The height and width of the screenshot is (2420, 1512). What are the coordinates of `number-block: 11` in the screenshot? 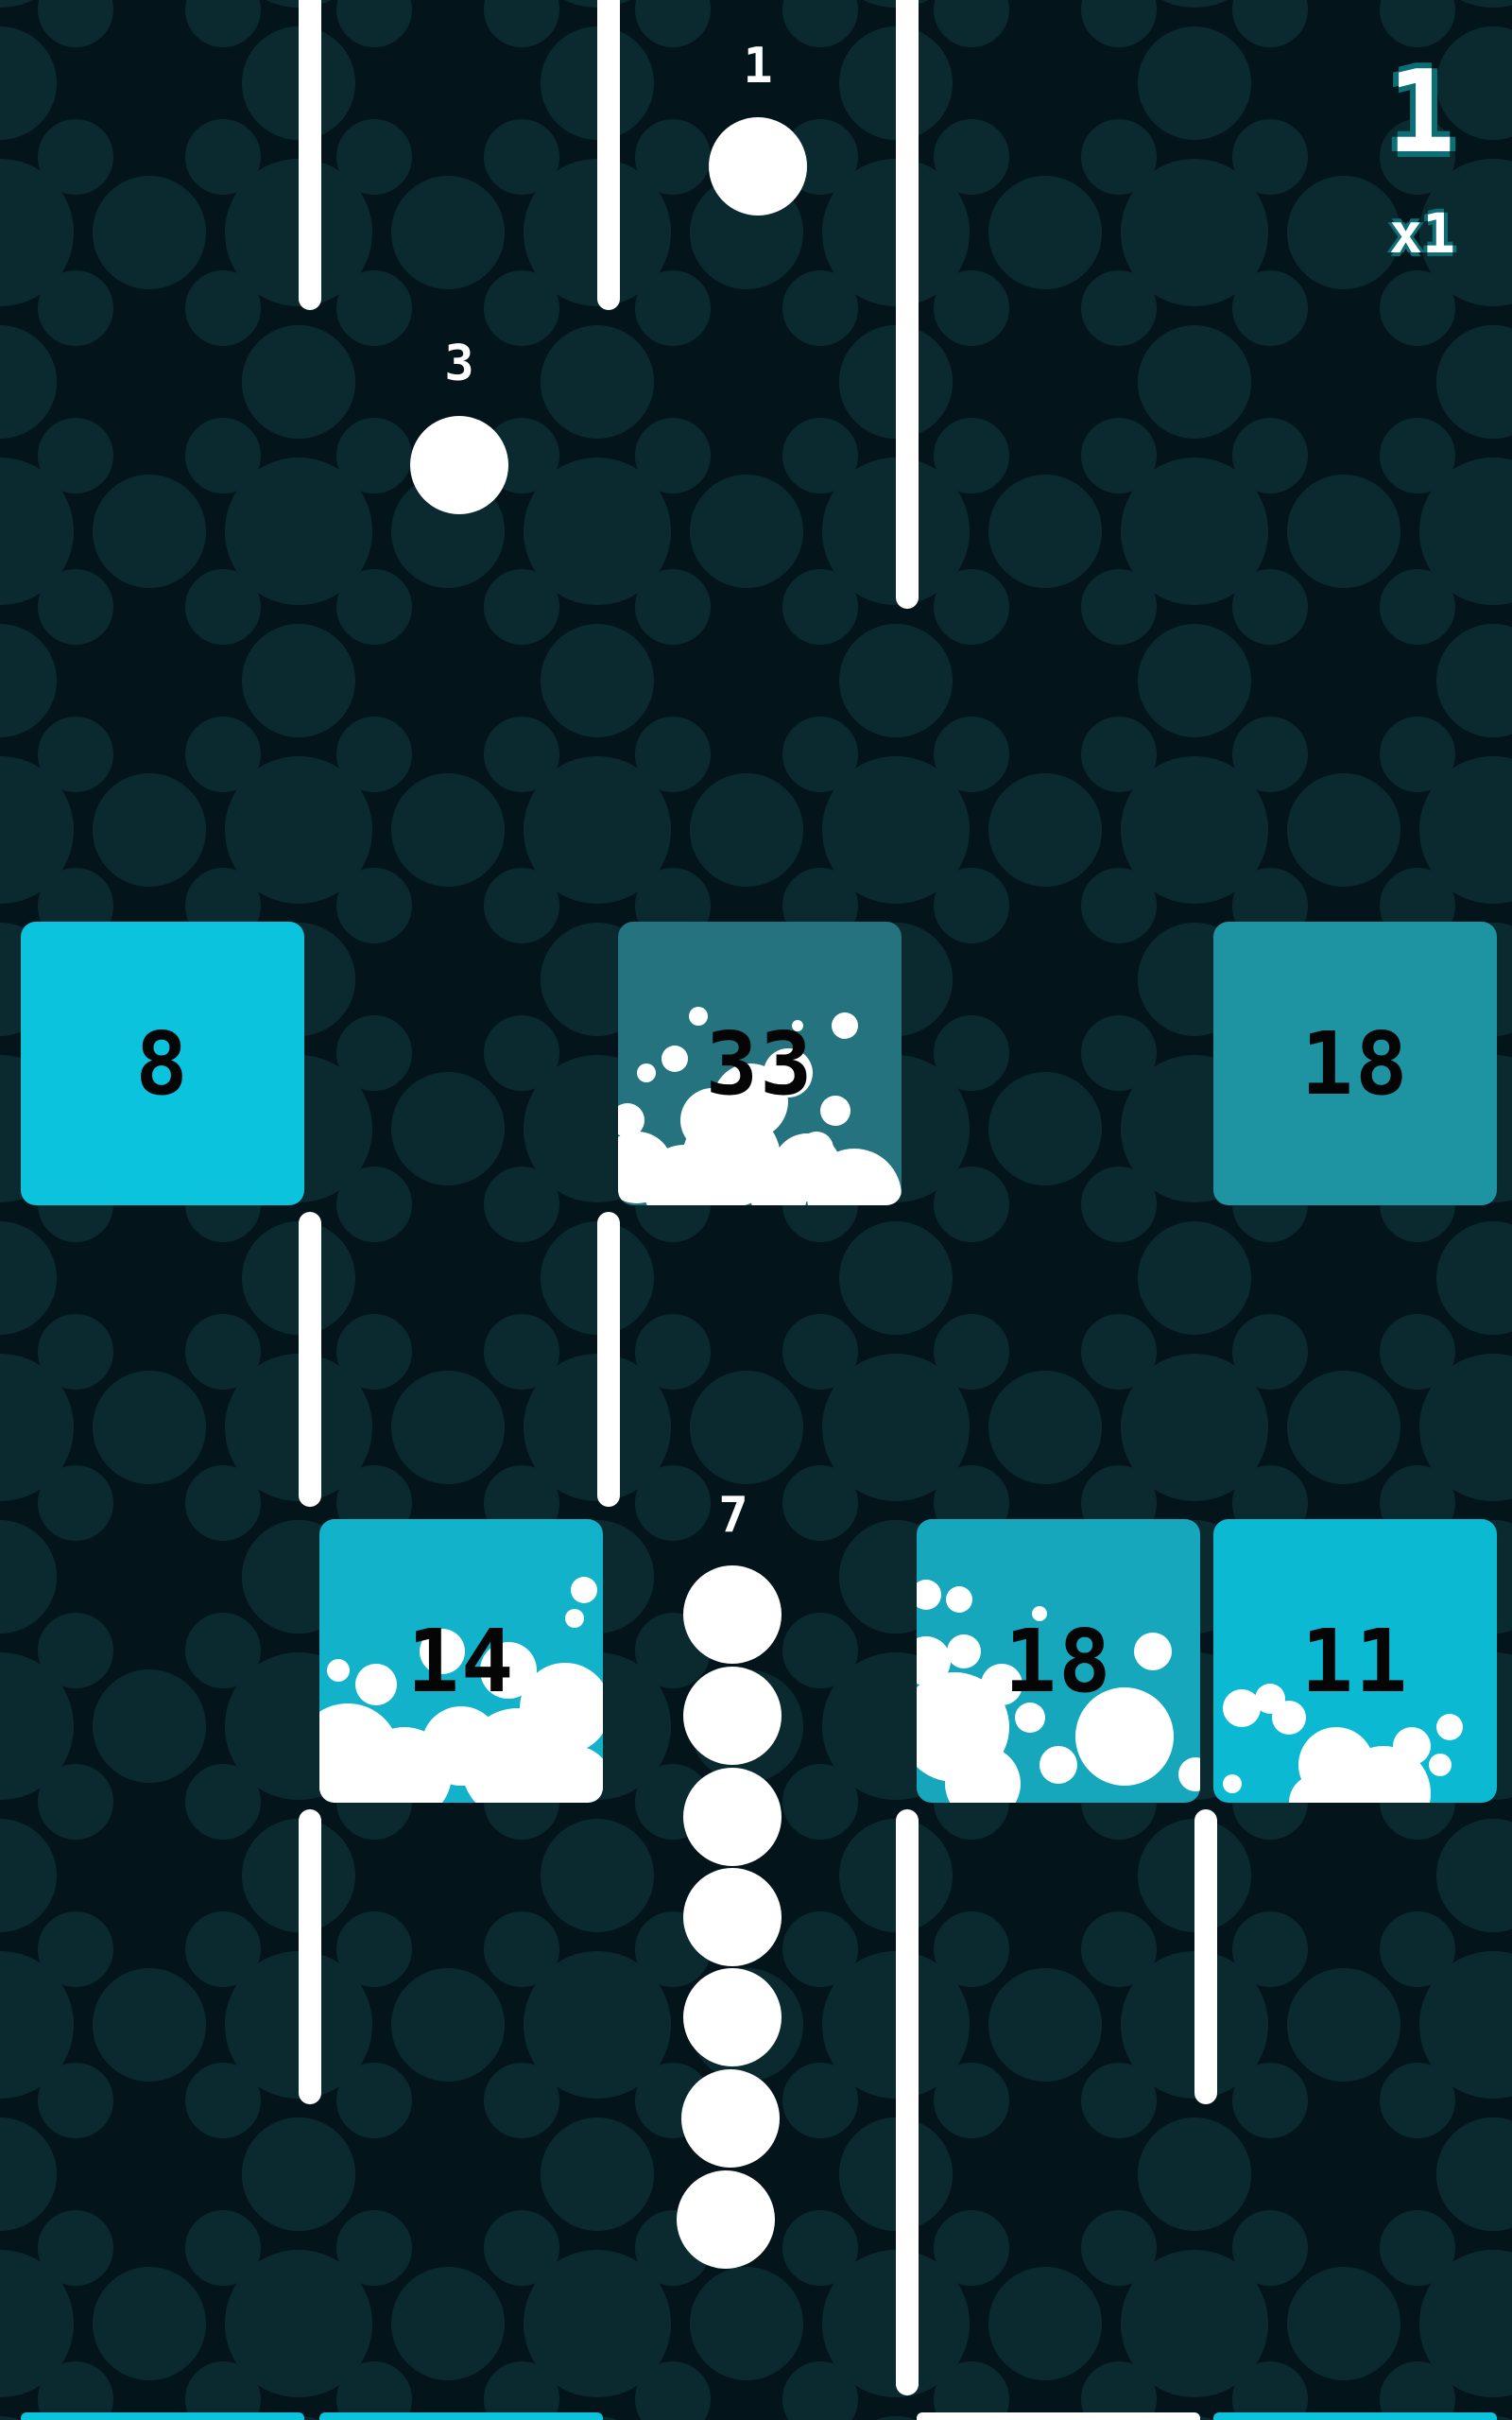 It's located at (1355, 1661).